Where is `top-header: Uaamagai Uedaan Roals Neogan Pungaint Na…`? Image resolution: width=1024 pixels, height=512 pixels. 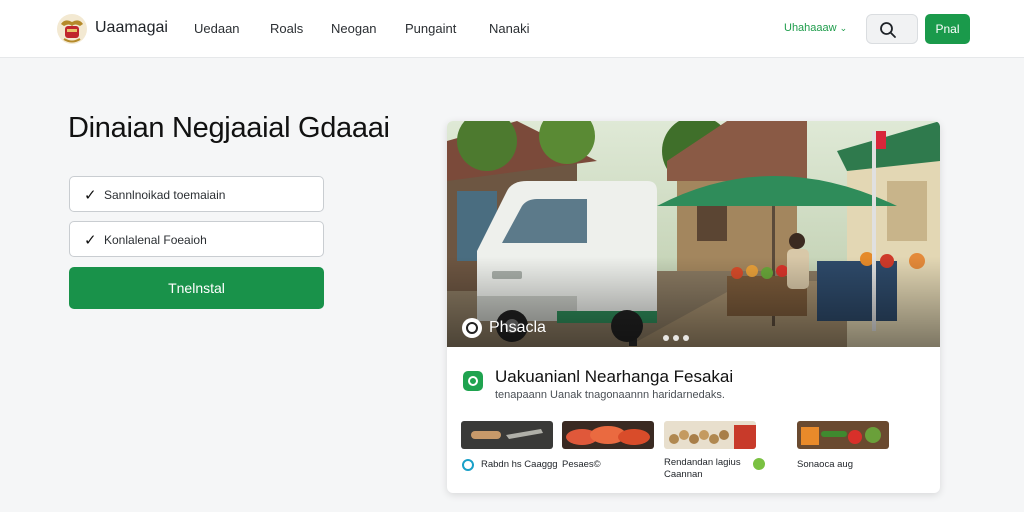 top-header: Uaamagai Uedaan Roals Neogan Pungaint Na… is located at coordinates (512, 29).